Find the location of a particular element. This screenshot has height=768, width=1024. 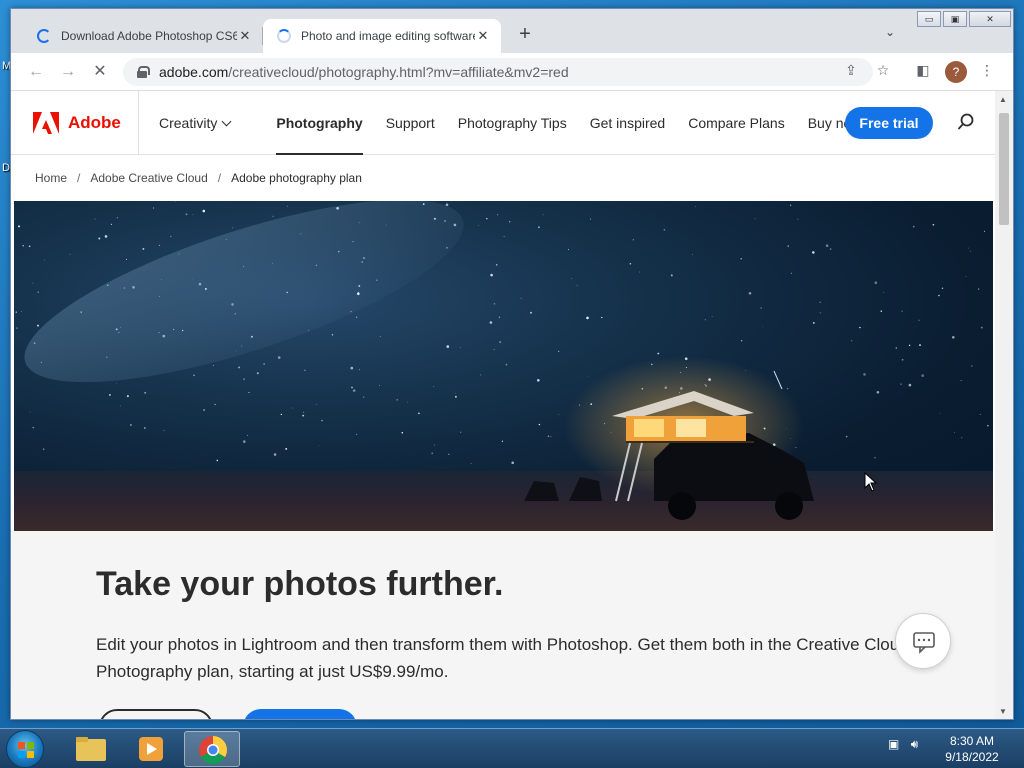

chat-support-button is located at coordinates (923, 641).